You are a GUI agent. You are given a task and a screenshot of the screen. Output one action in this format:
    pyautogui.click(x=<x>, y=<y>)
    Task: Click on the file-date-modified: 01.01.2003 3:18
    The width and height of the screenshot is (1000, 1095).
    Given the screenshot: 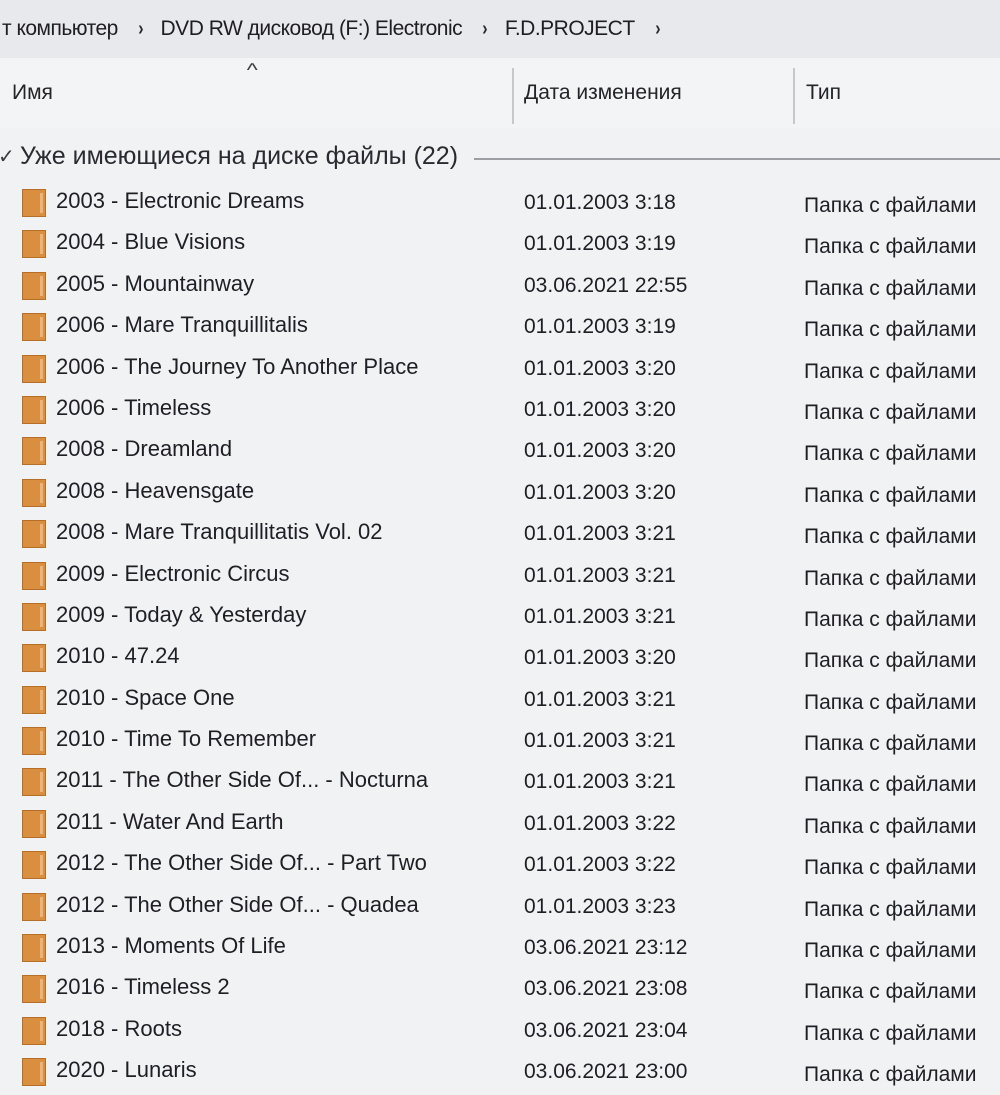 What is the action you would take?
    pyautogui.click(x=600, y=202)
    